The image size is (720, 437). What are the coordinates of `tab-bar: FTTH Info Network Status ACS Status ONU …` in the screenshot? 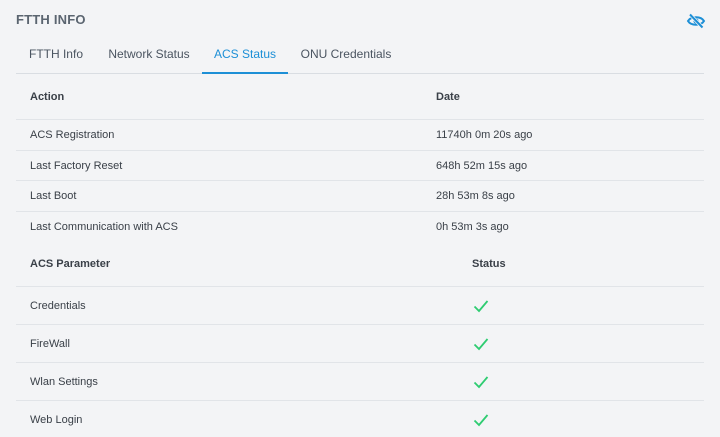 It's located at (360, 54).